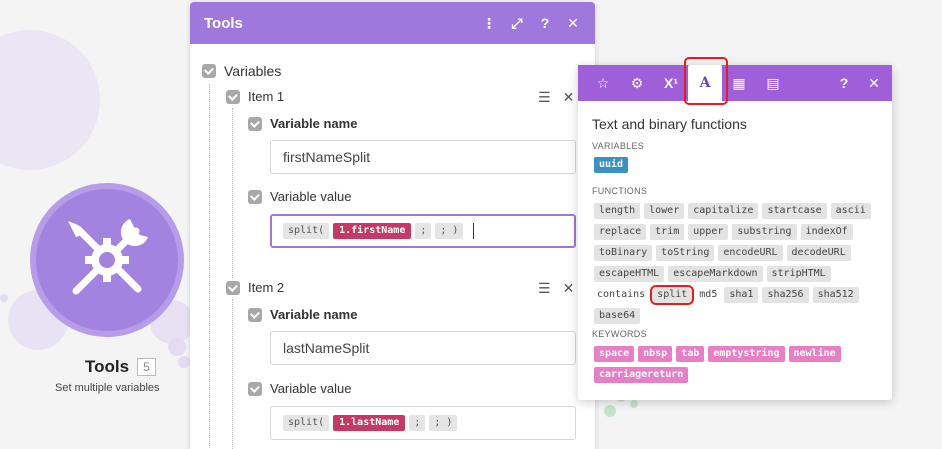 The width and height of the screenshot is (942, 449). What do you see at coordinates (223, 23) in the screenshot?
I see `panel-title: Tools` at bounding box center [223, 23].